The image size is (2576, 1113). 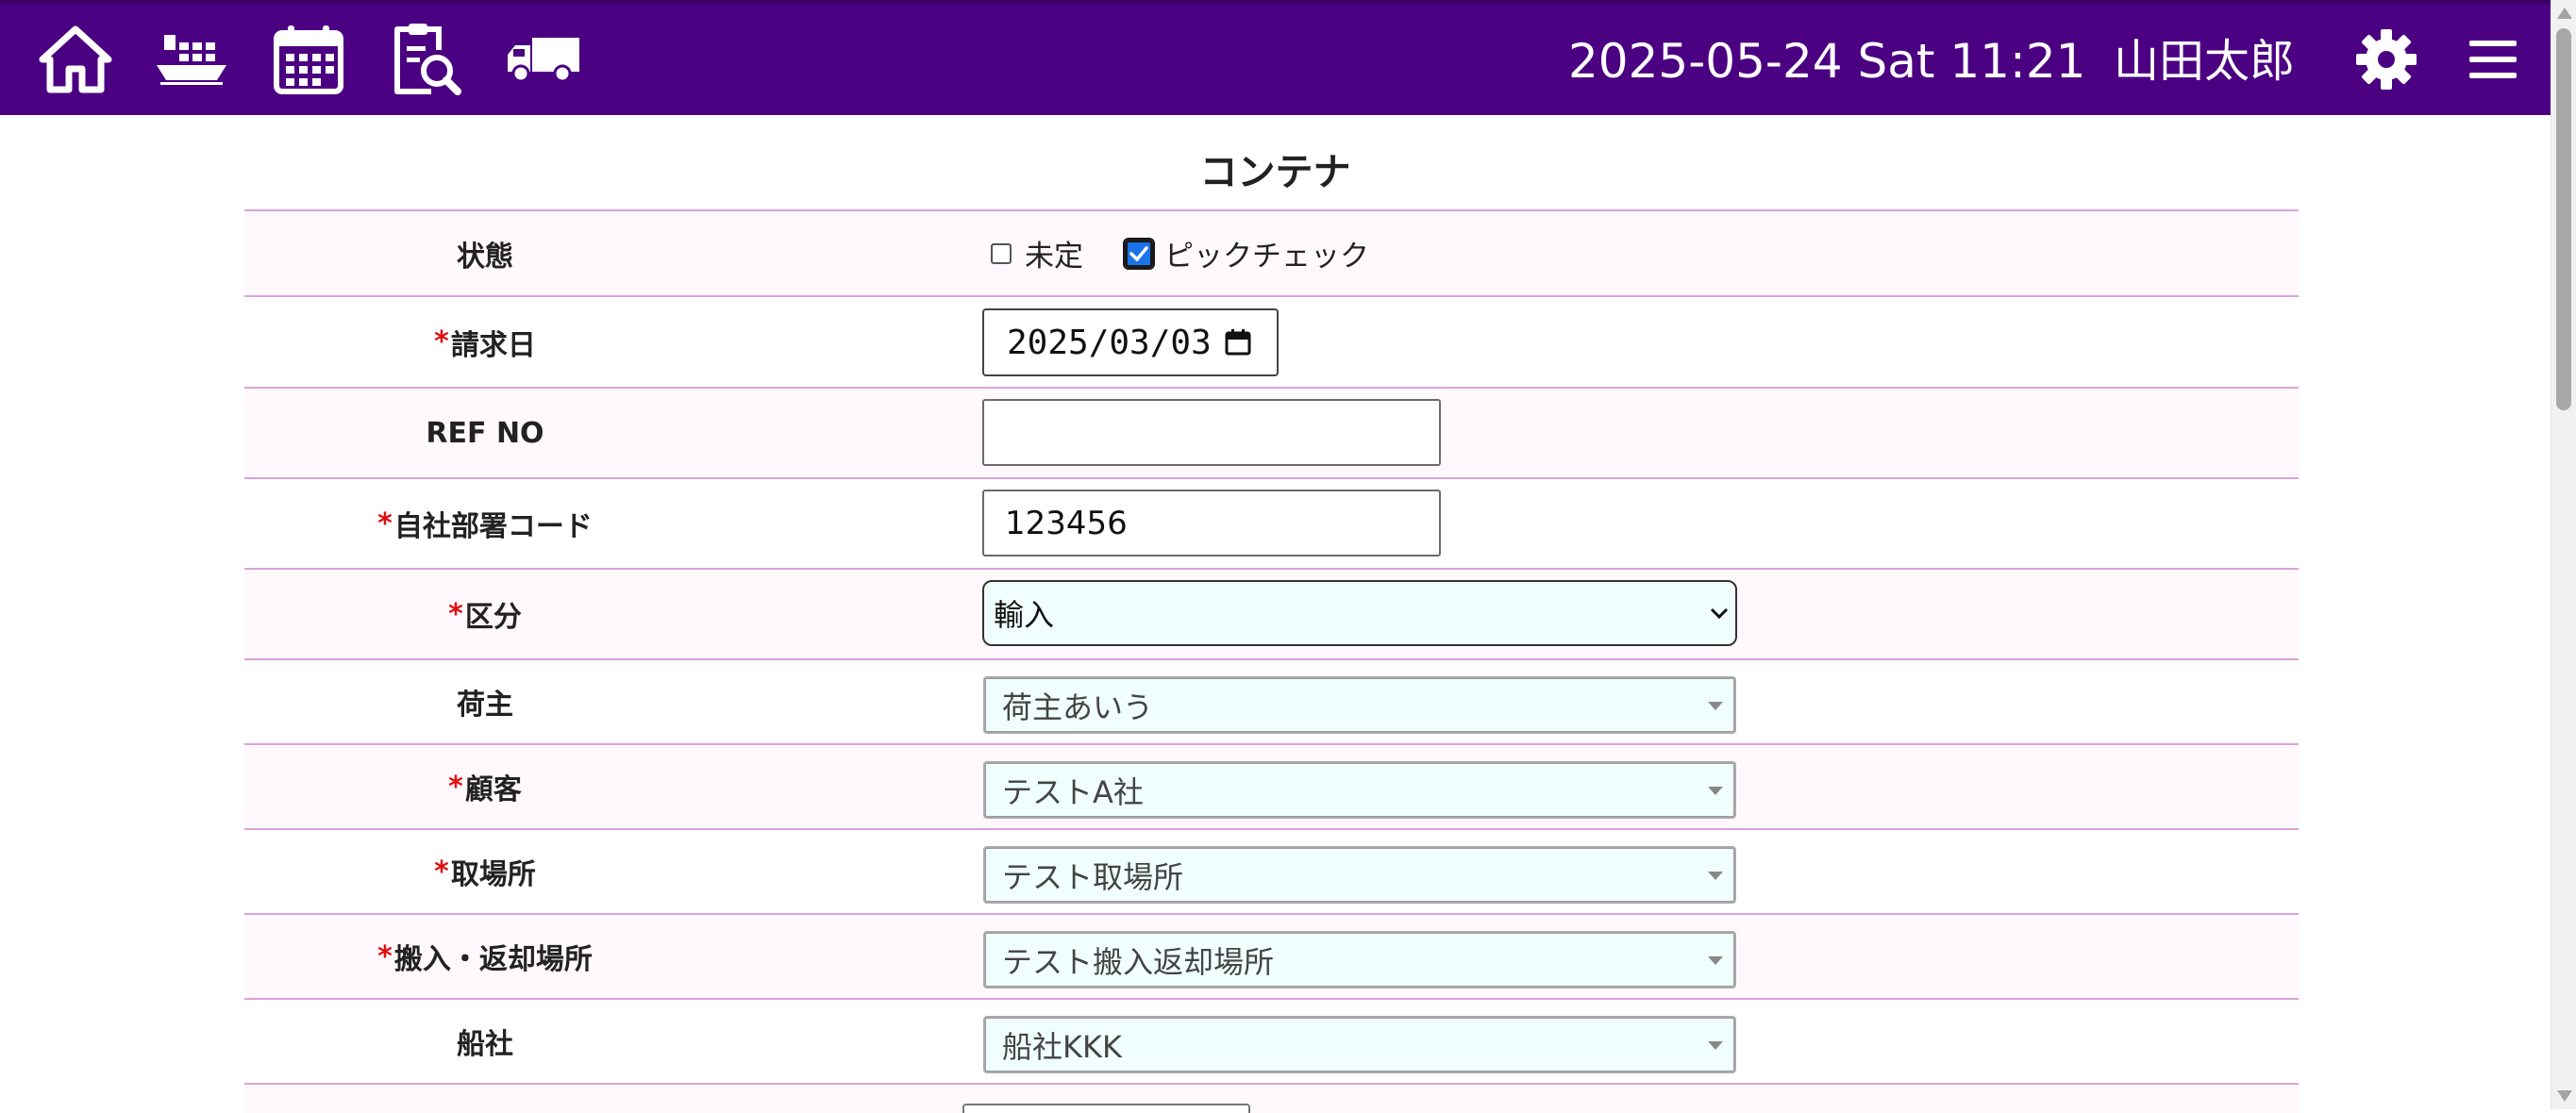 I want to click on hamburger-menu-icon, so click(x=2493, y=59).